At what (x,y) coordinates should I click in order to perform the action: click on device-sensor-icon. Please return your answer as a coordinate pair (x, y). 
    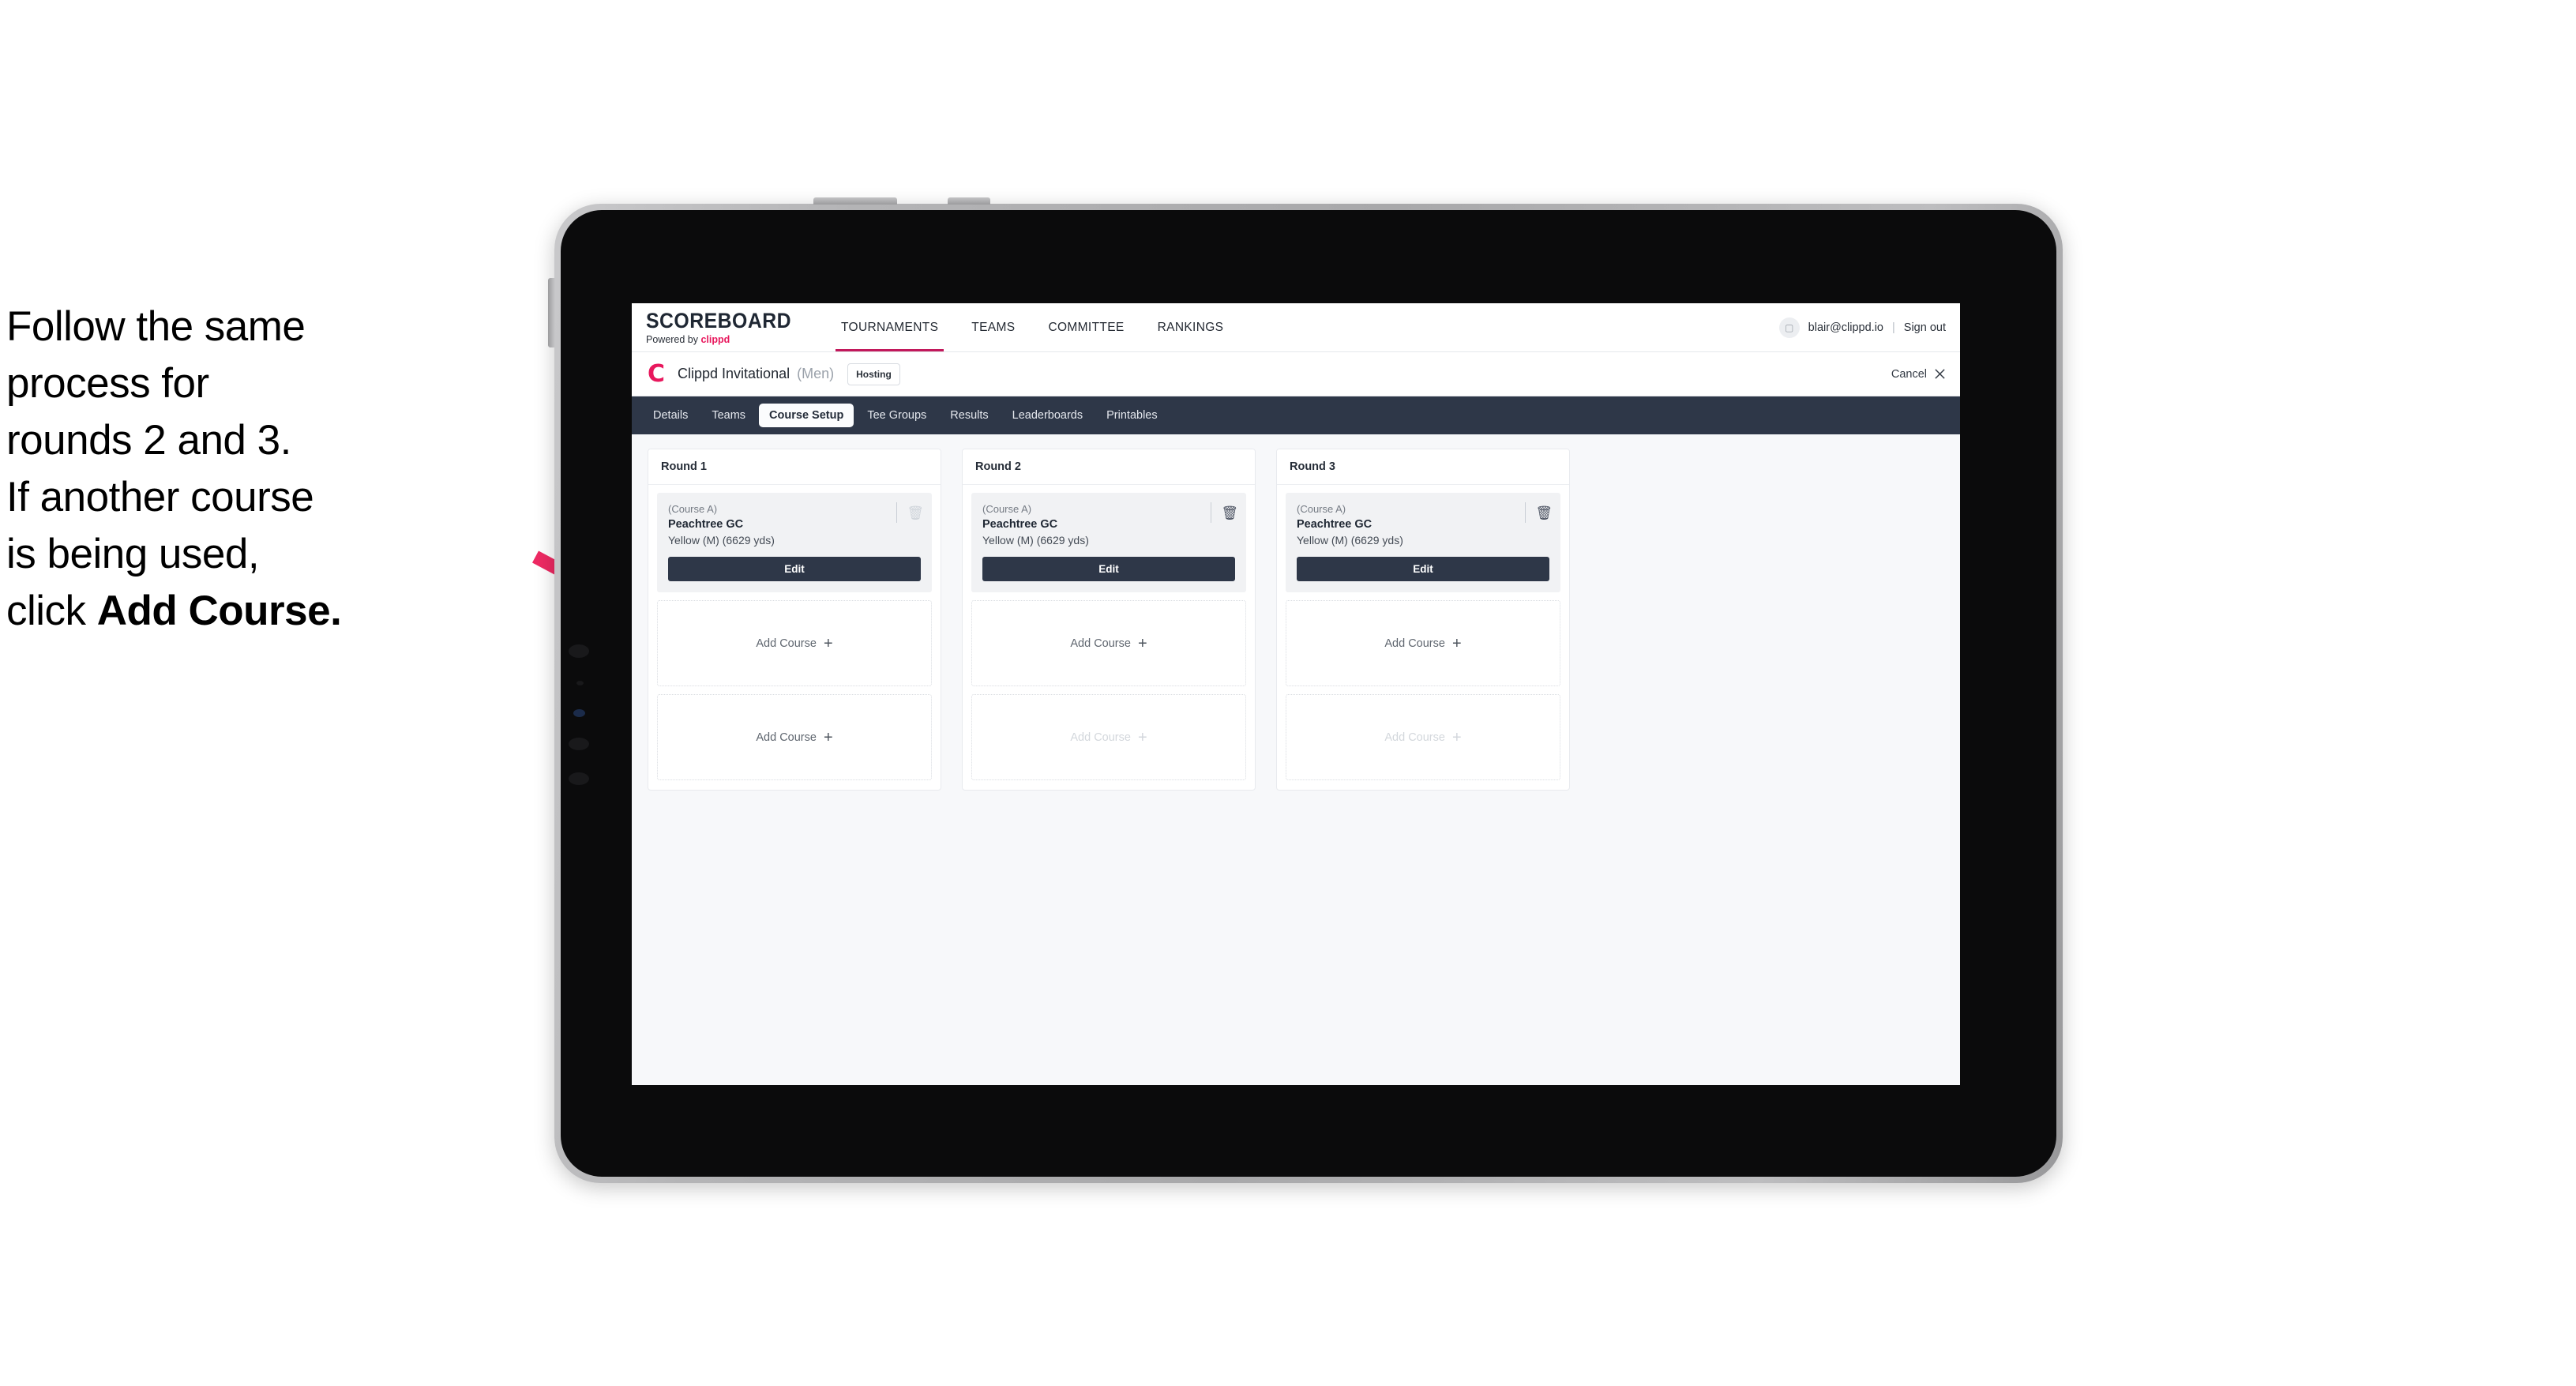
    Looking at the image, I should click on (580, 683).